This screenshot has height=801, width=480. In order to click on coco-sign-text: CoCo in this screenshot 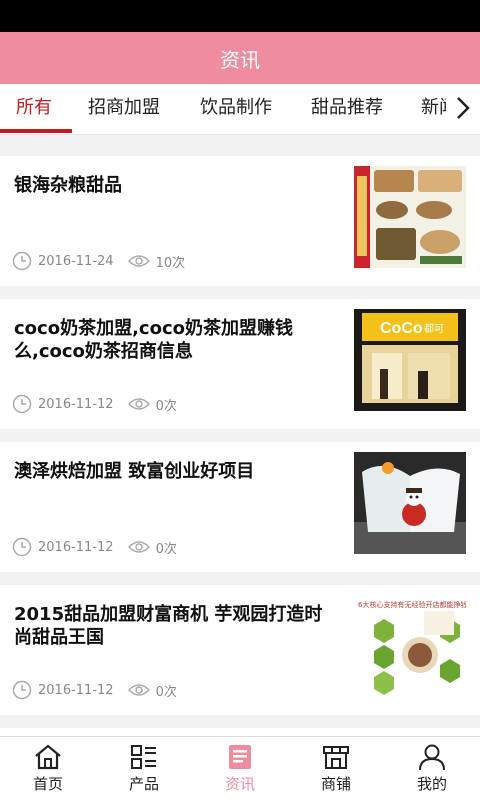, I will do `click(401, 328)`.